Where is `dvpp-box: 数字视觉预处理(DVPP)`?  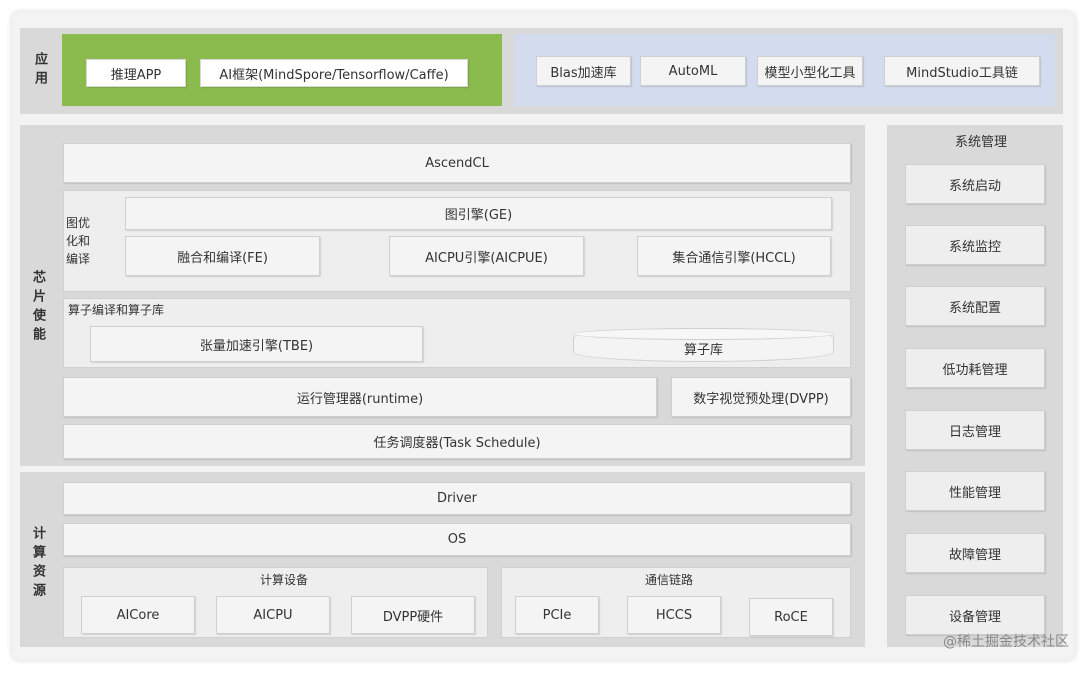 dvpp-box: 数字视觉预处理(DVPP) is located at coordinates (761, 397).